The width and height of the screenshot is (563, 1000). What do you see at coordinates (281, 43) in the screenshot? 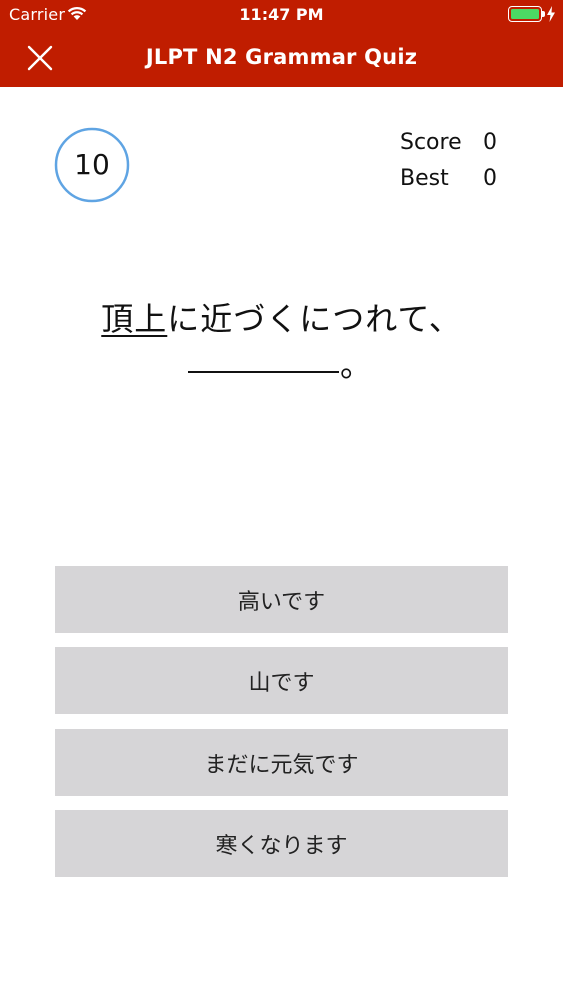
I see `header-bar: Carrier 11:47 PM JLPT N2 Grammar Quiz` at bounding box center [281, 43].